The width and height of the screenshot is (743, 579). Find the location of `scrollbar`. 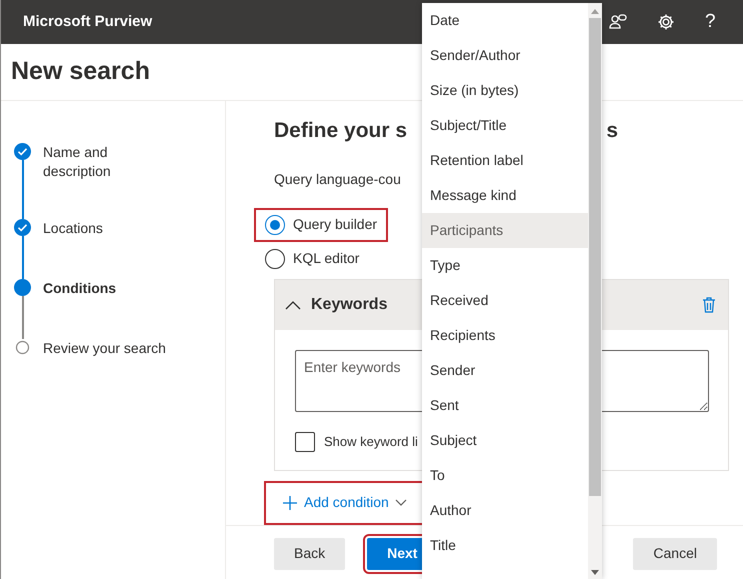

scrollbar is located at coordinates (595, 291).